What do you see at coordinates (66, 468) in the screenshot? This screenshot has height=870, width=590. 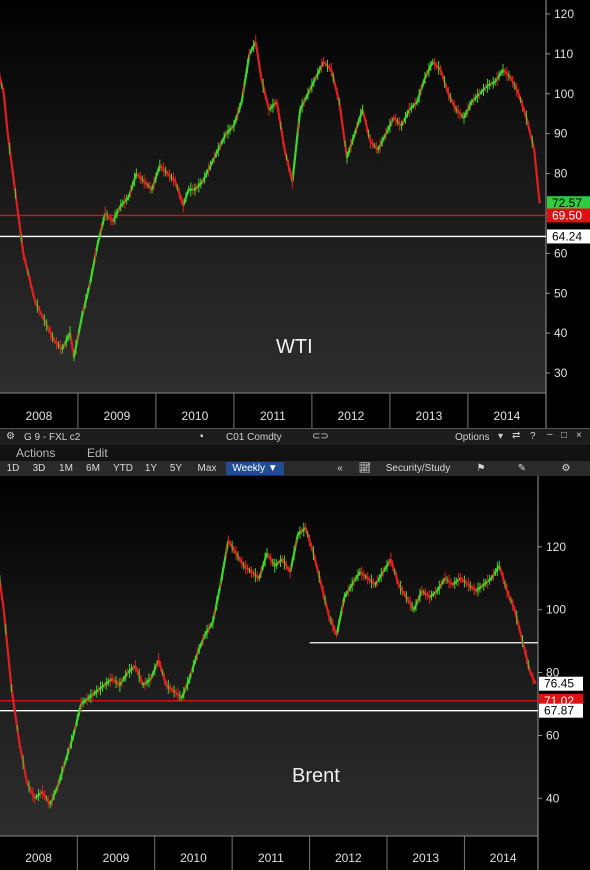 I see `range-1m-button: 1M` at bounding box center [66, 468].